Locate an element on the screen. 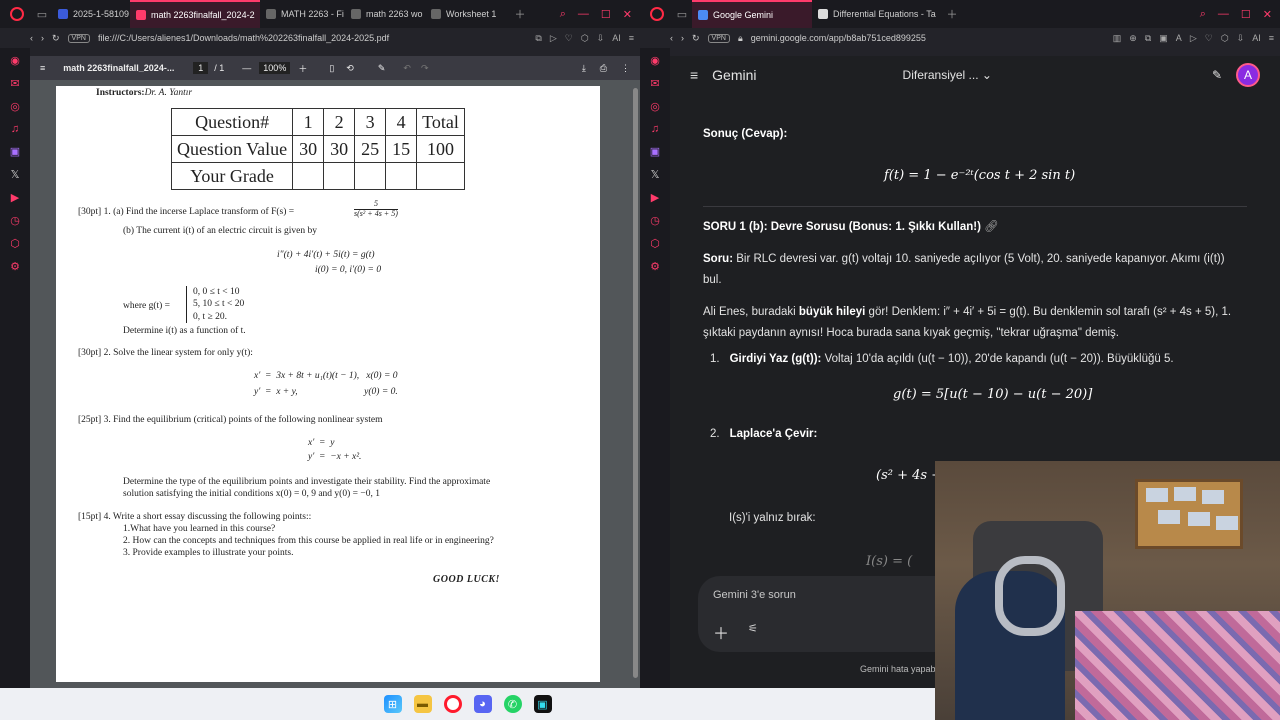  chat-title-dropdown: Diferansiyel ... ⌄ is located at coordinates (947, 75).